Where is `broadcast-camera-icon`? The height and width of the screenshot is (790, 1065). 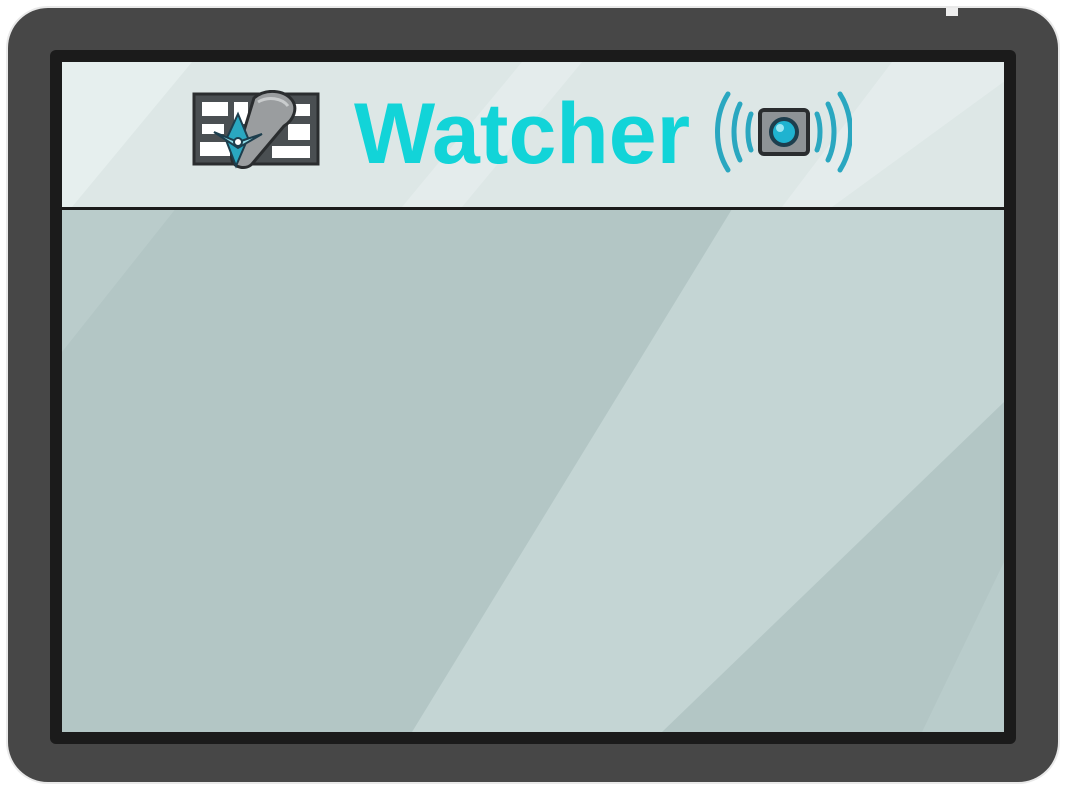 broadcast-camera-icon is located at coordinates (783, 132).